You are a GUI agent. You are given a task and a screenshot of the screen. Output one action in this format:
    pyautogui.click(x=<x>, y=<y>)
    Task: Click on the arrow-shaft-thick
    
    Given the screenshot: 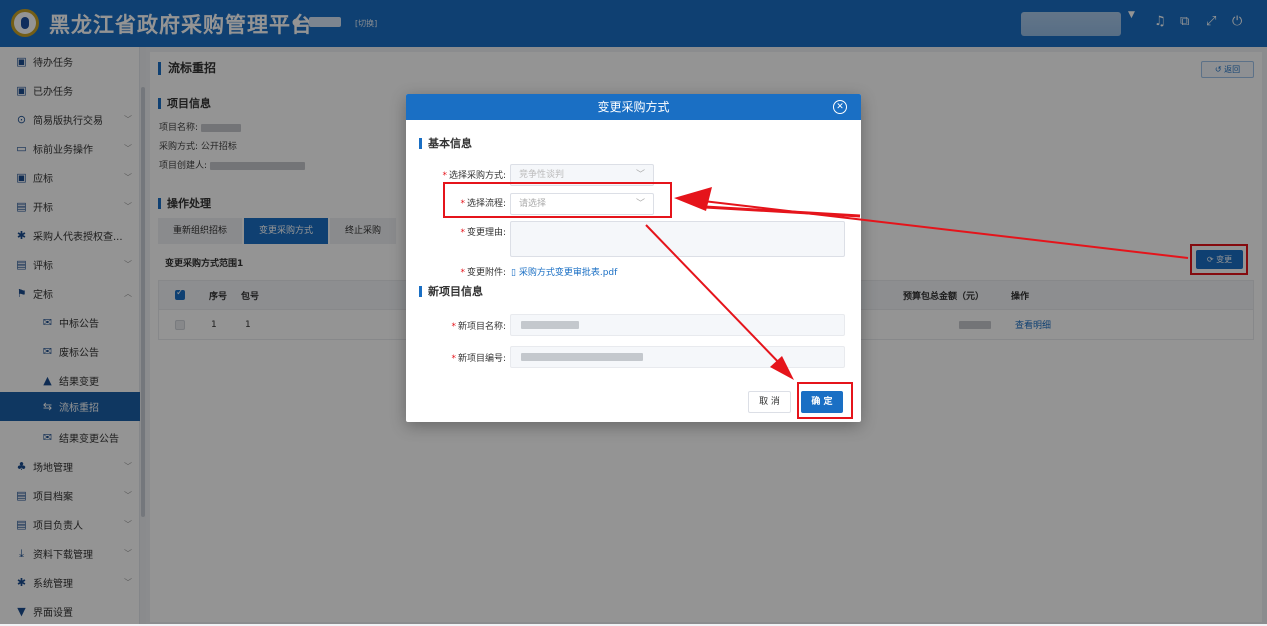 What is the action you would take?
    pyautogui.click(x=782, y=211)
    